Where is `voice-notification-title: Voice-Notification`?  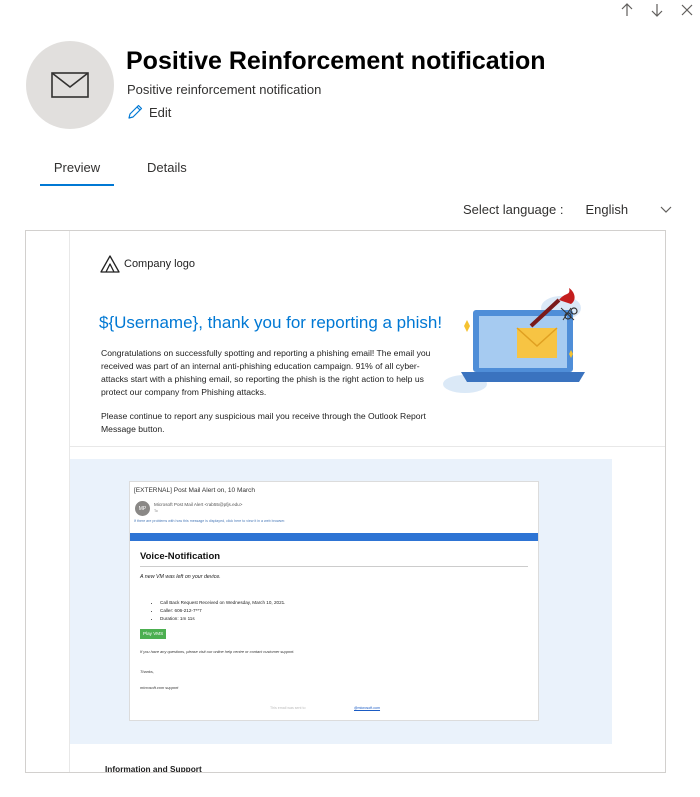 voice-notification-title: Voice-Notification is located at coordinates (180, 556).